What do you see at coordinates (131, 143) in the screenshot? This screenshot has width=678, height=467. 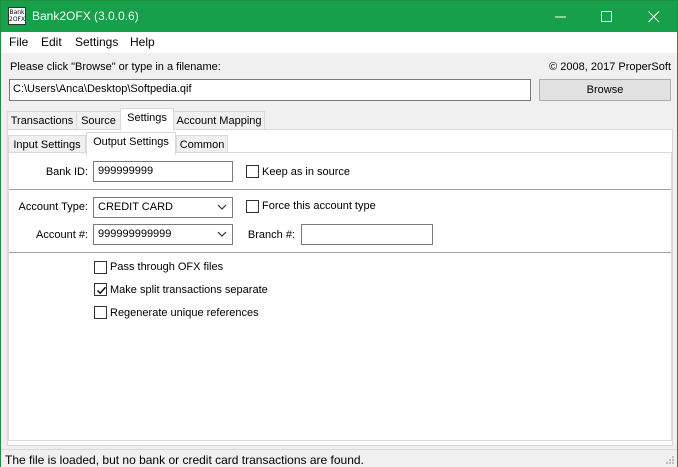 I see `tab-output-settings: Output Settings` at bounding box center [131, 143].